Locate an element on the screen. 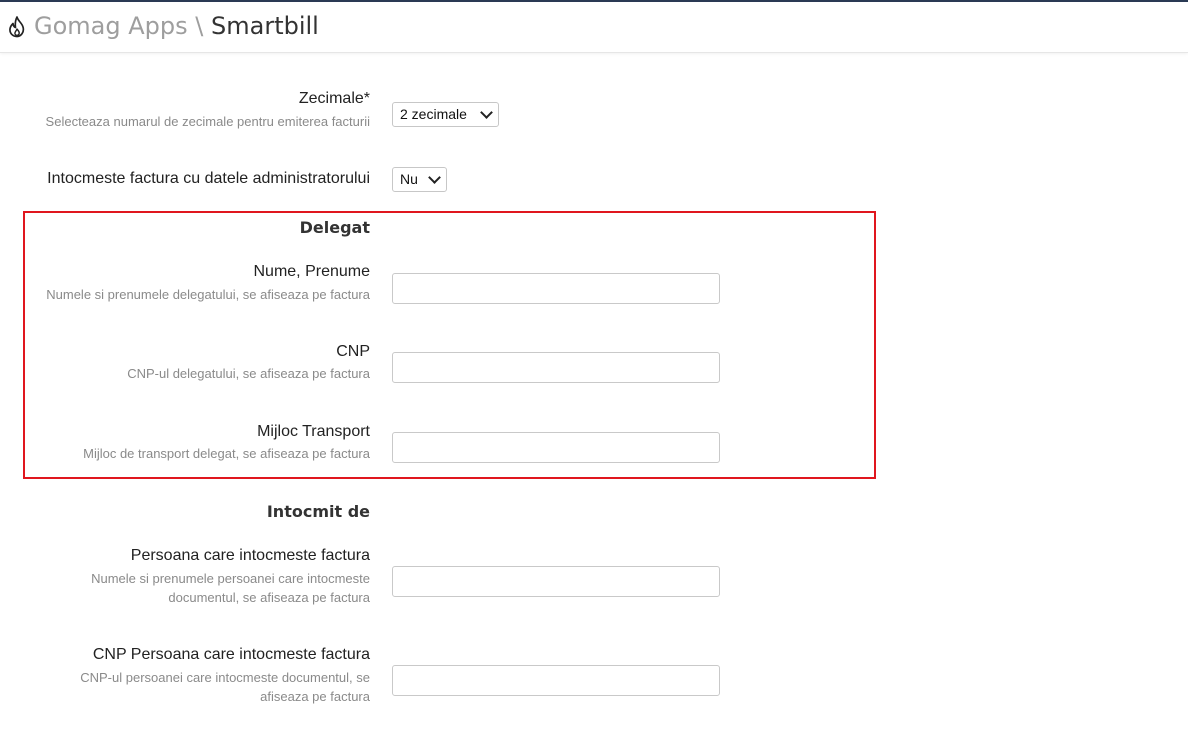 This screenshot has width=1188, height=732. app-header: Gomag Apps \ Smartbill is located at coordinates (594, 27).